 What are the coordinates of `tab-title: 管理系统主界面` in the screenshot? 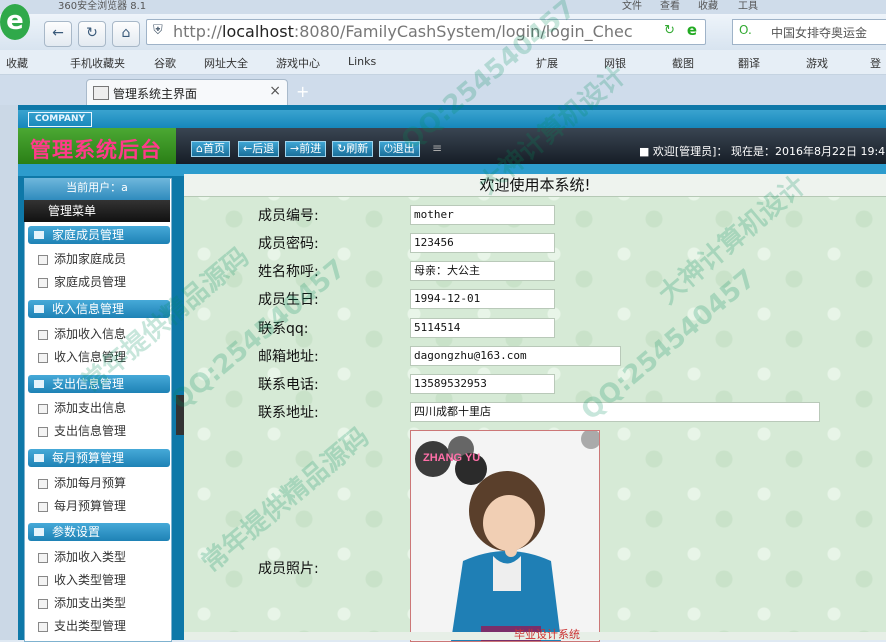 It's located at (155, 94).